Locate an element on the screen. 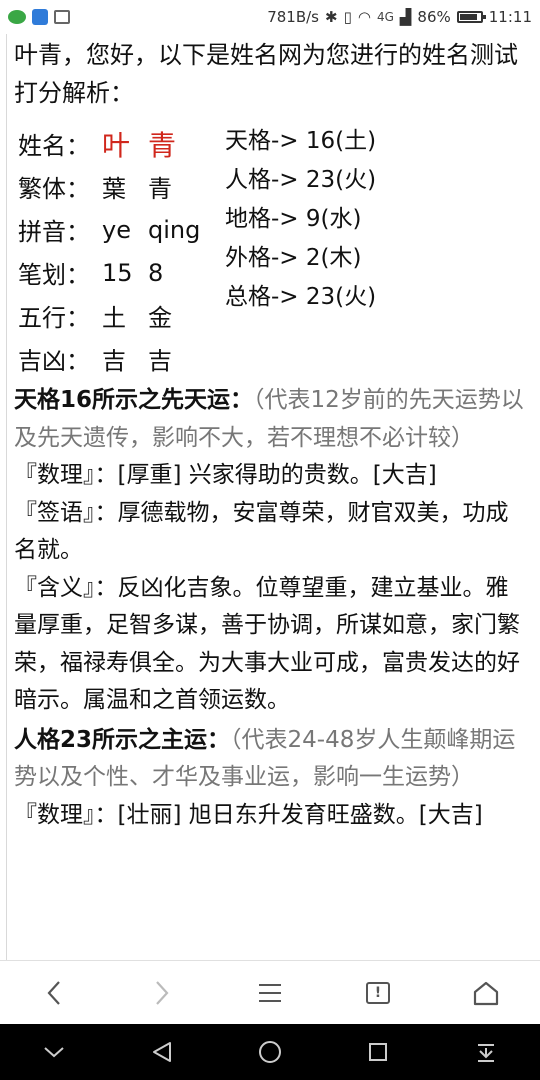 This screenshot has height=1080, width=540. name-row-wuxing: 五行： 土 金 is located at coordinates (120, 315).